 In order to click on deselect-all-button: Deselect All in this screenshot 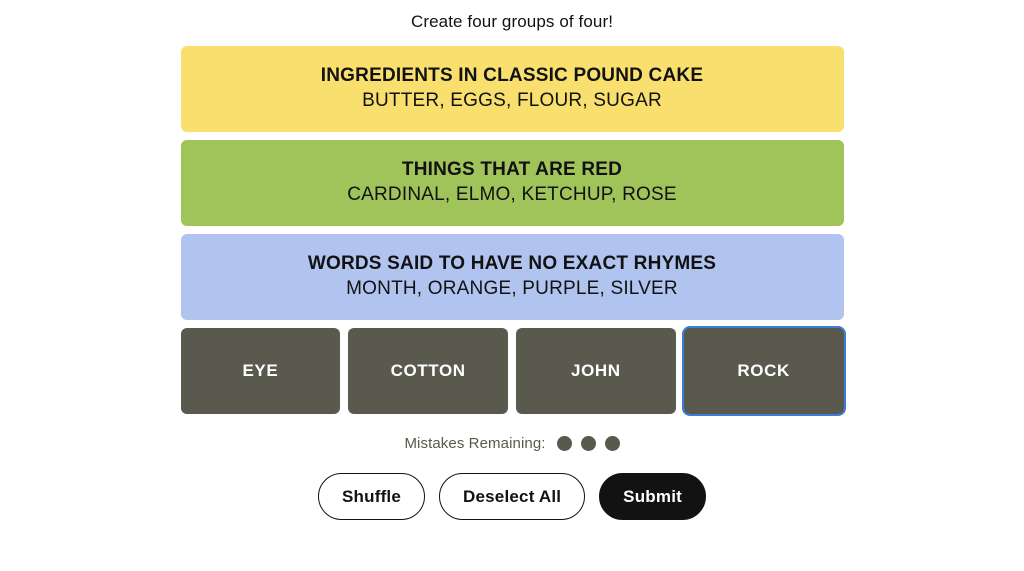, I will do `click(512, 496)`.